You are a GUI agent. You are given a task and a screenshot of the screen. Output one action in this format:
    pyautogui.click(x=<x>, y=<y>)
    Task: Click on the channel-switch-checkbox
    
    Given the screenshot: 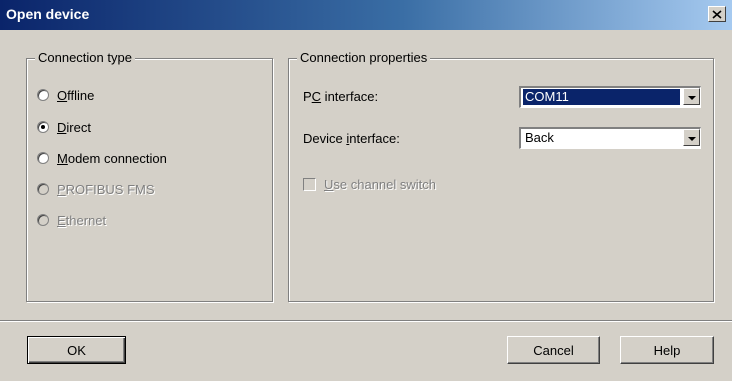 What is the action you would take?
    pyautogui.click(x=309, y=184)
    